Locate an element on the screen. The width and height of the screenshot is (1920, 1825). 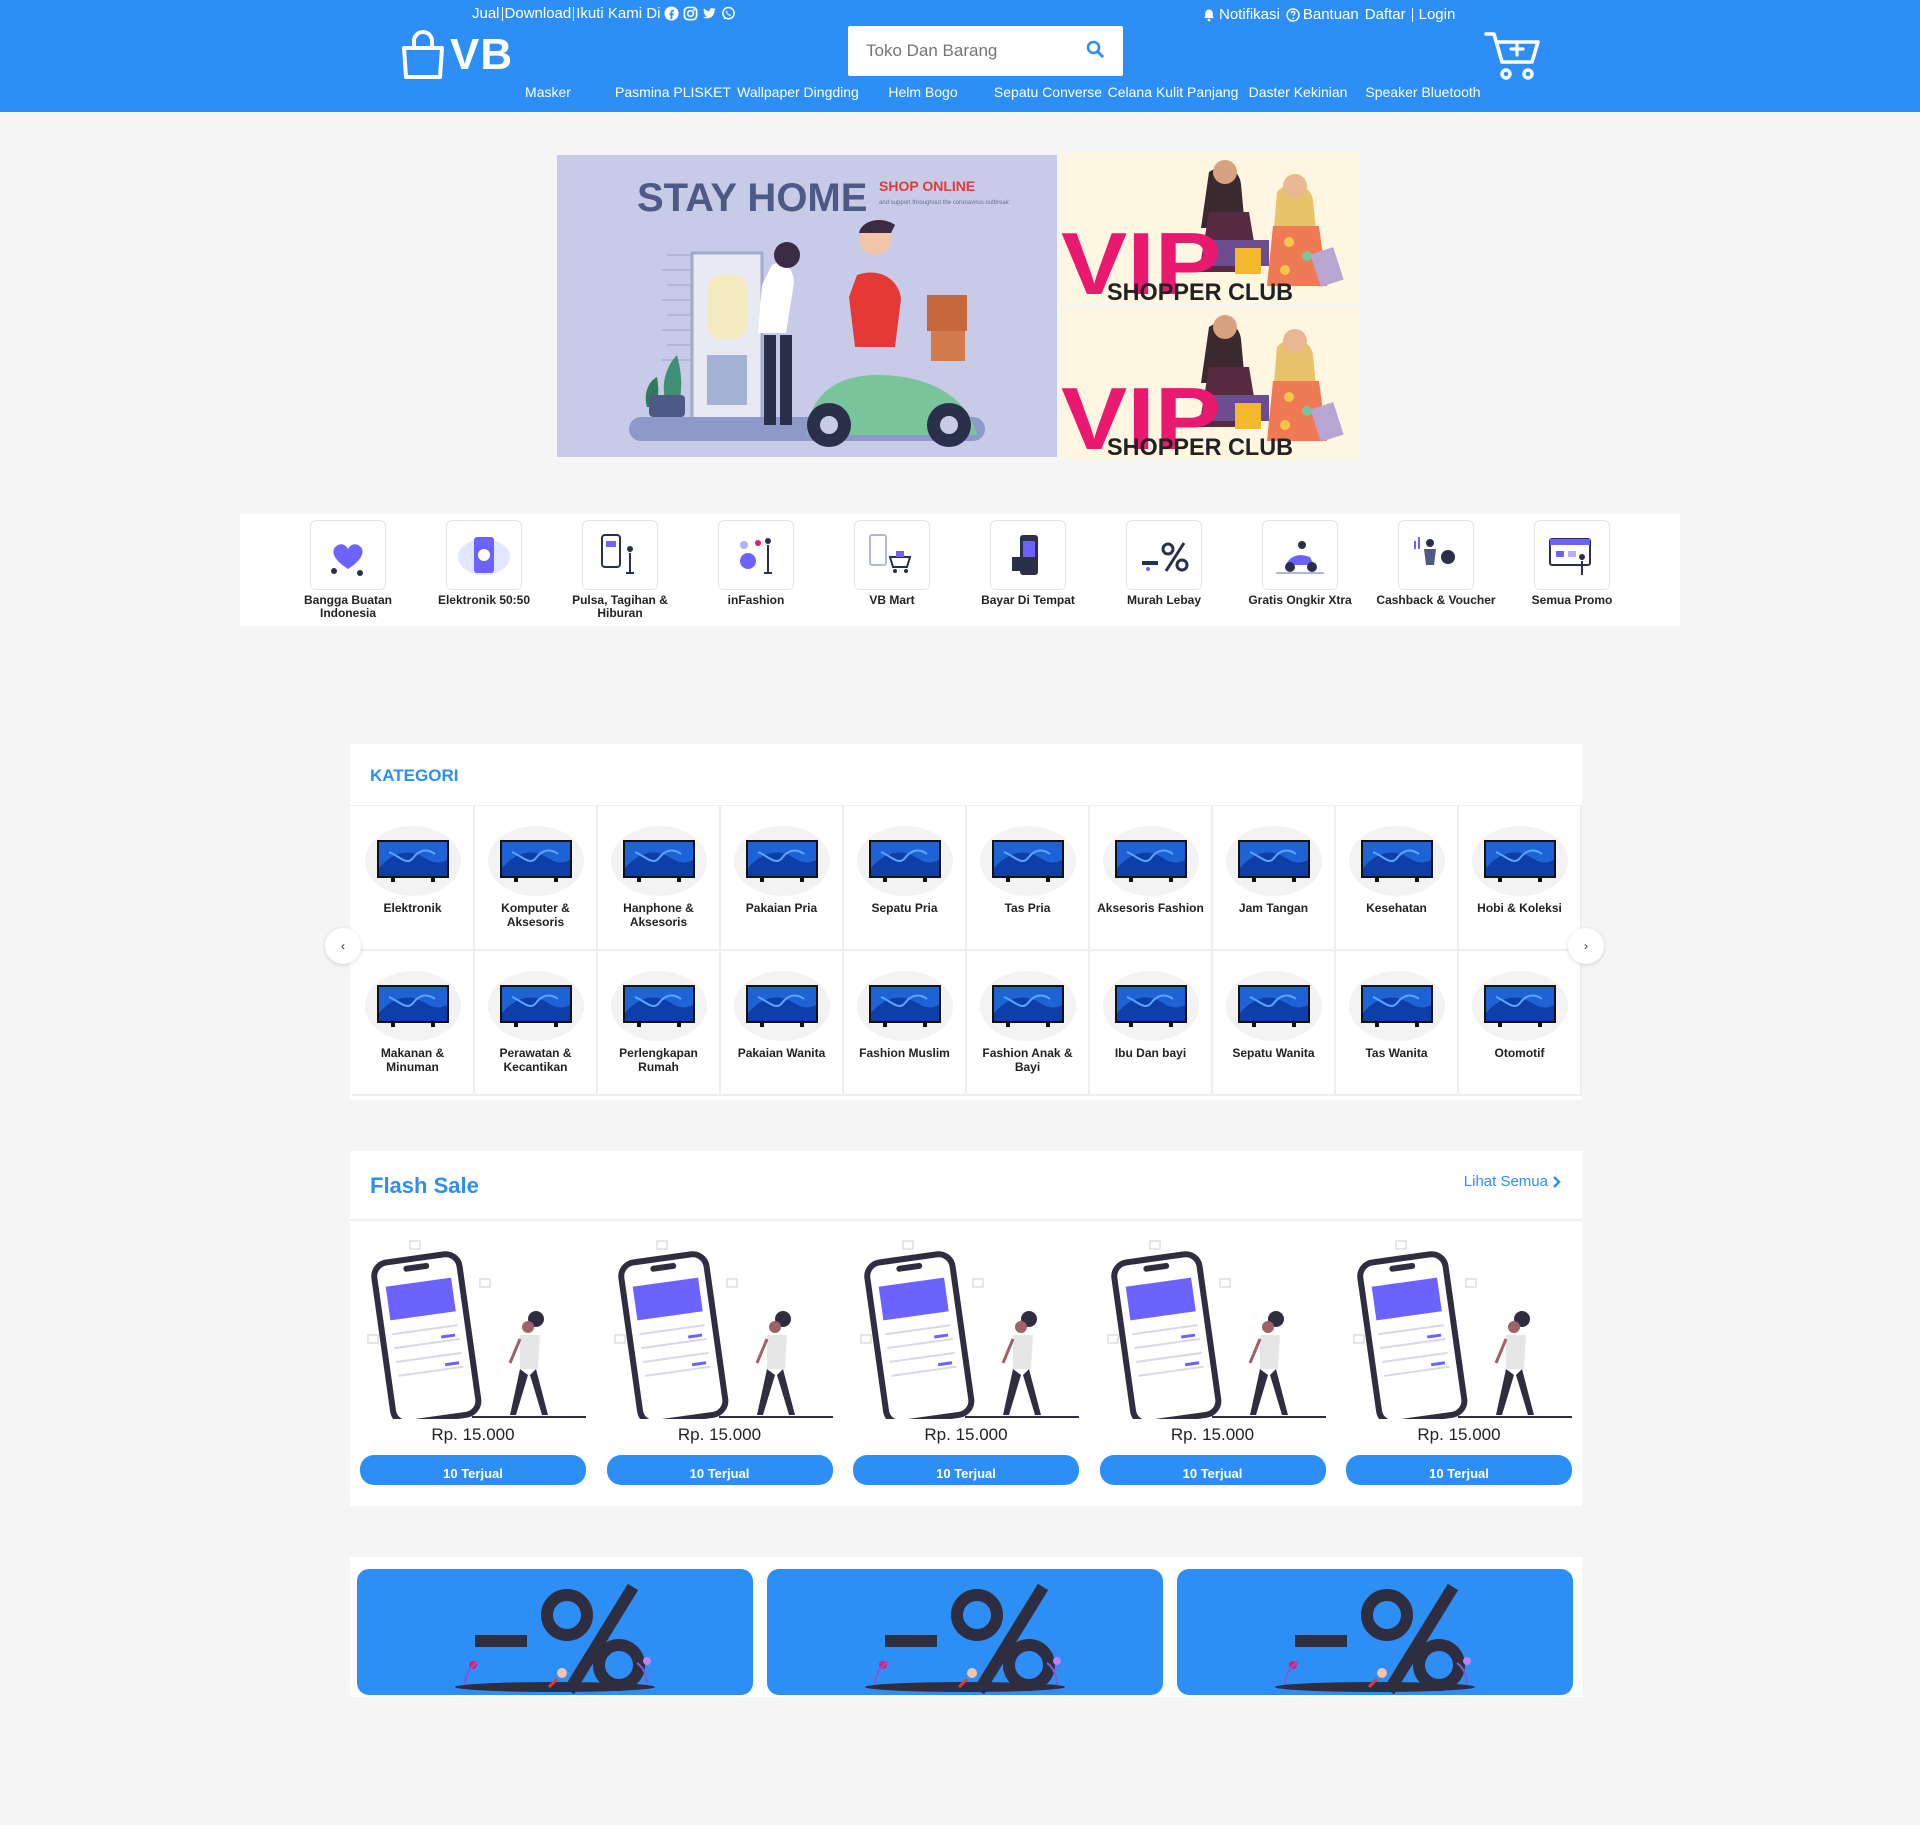
quick-menu-item: Murah Lebay is located at coordinates (1164, 563).